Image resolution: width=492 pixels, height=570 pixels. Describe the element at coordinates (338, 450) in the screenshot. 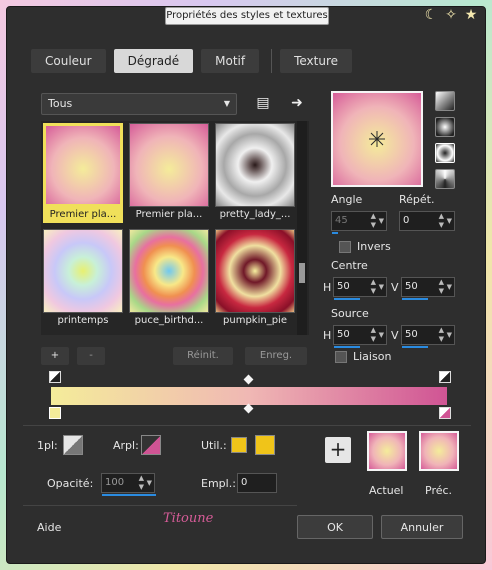

I see `add-current-button: +` at that location.